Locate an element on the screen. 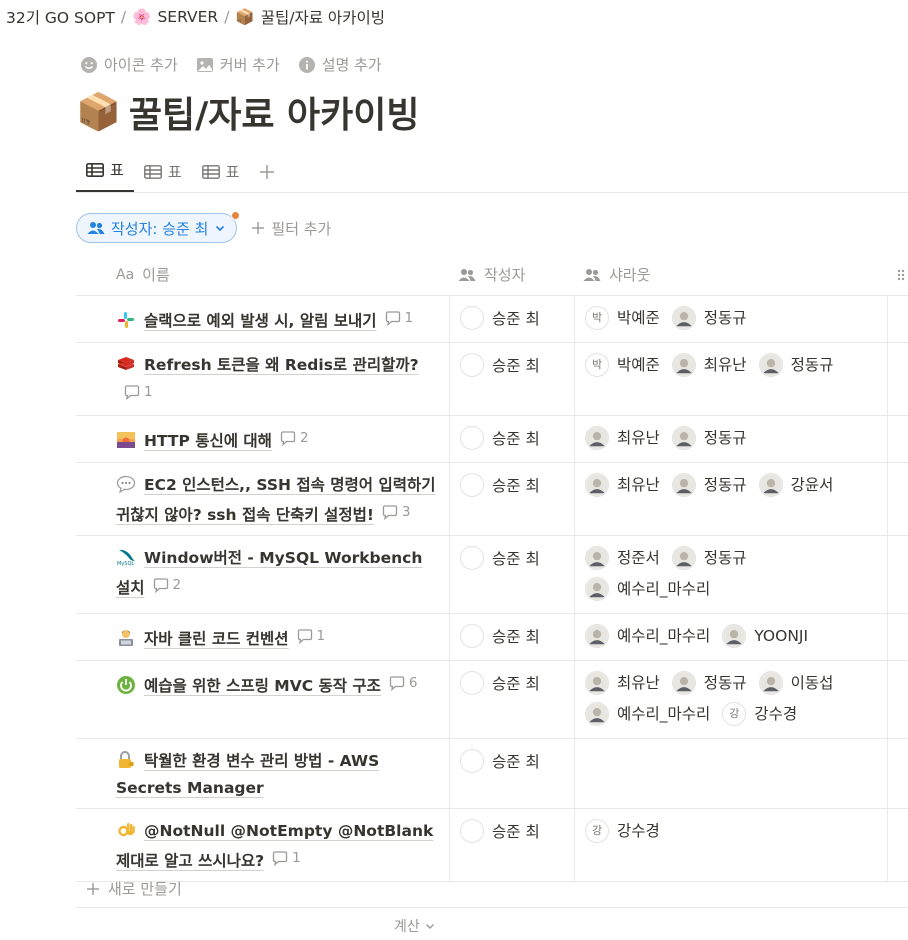  shadow-cell: 최유난 정동규 강윤서 is located at coordinates (731, 499).